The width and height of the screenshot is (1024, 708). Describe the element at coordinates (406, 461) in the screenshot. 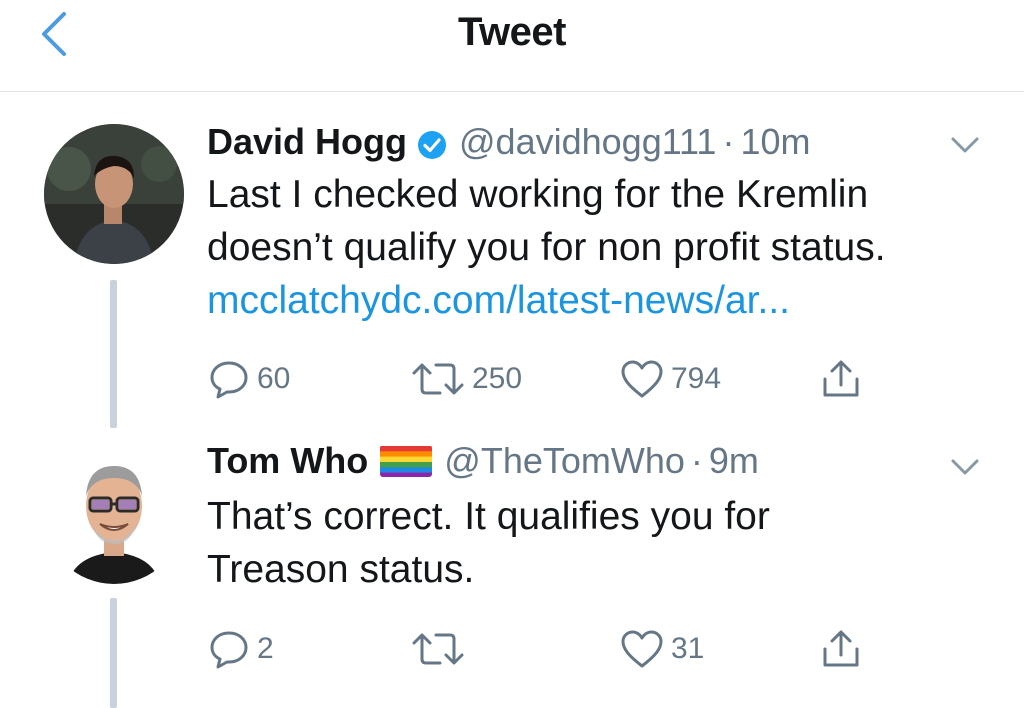

I see `rainbow-flag-icon` at that location.